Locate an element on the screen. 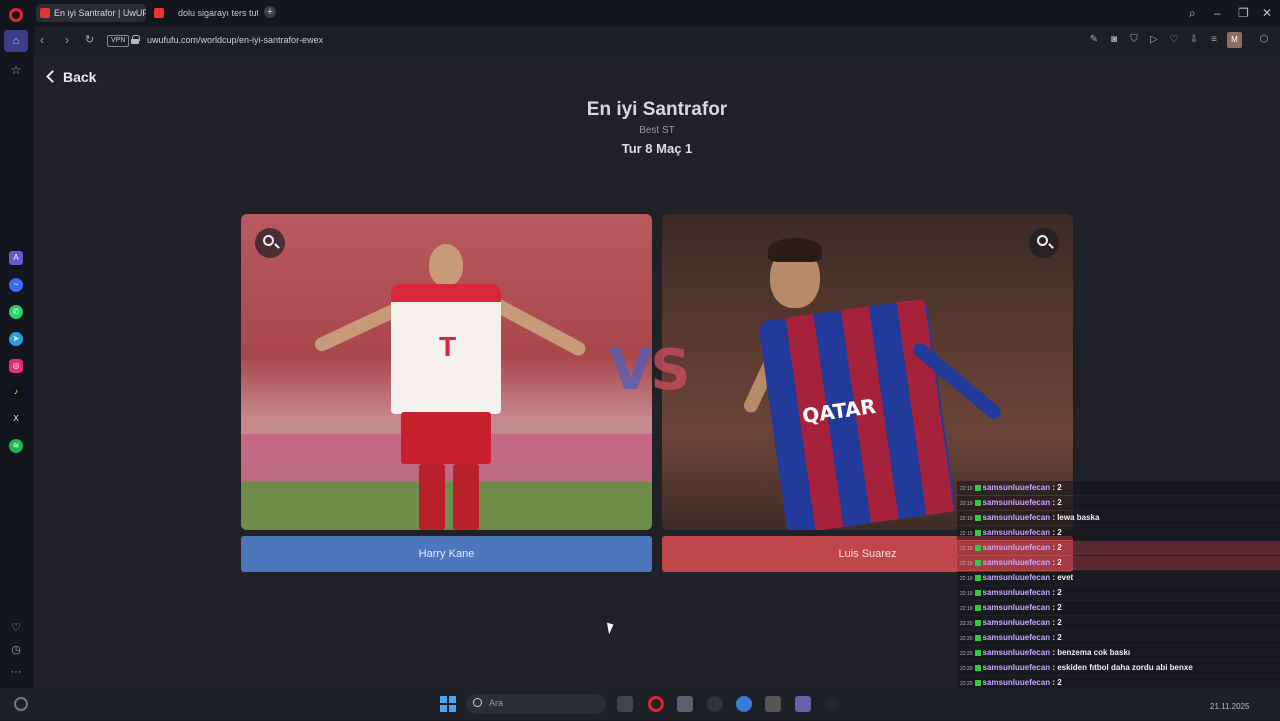  page-subtitle: Best ST is located at coordinates (657, 130).